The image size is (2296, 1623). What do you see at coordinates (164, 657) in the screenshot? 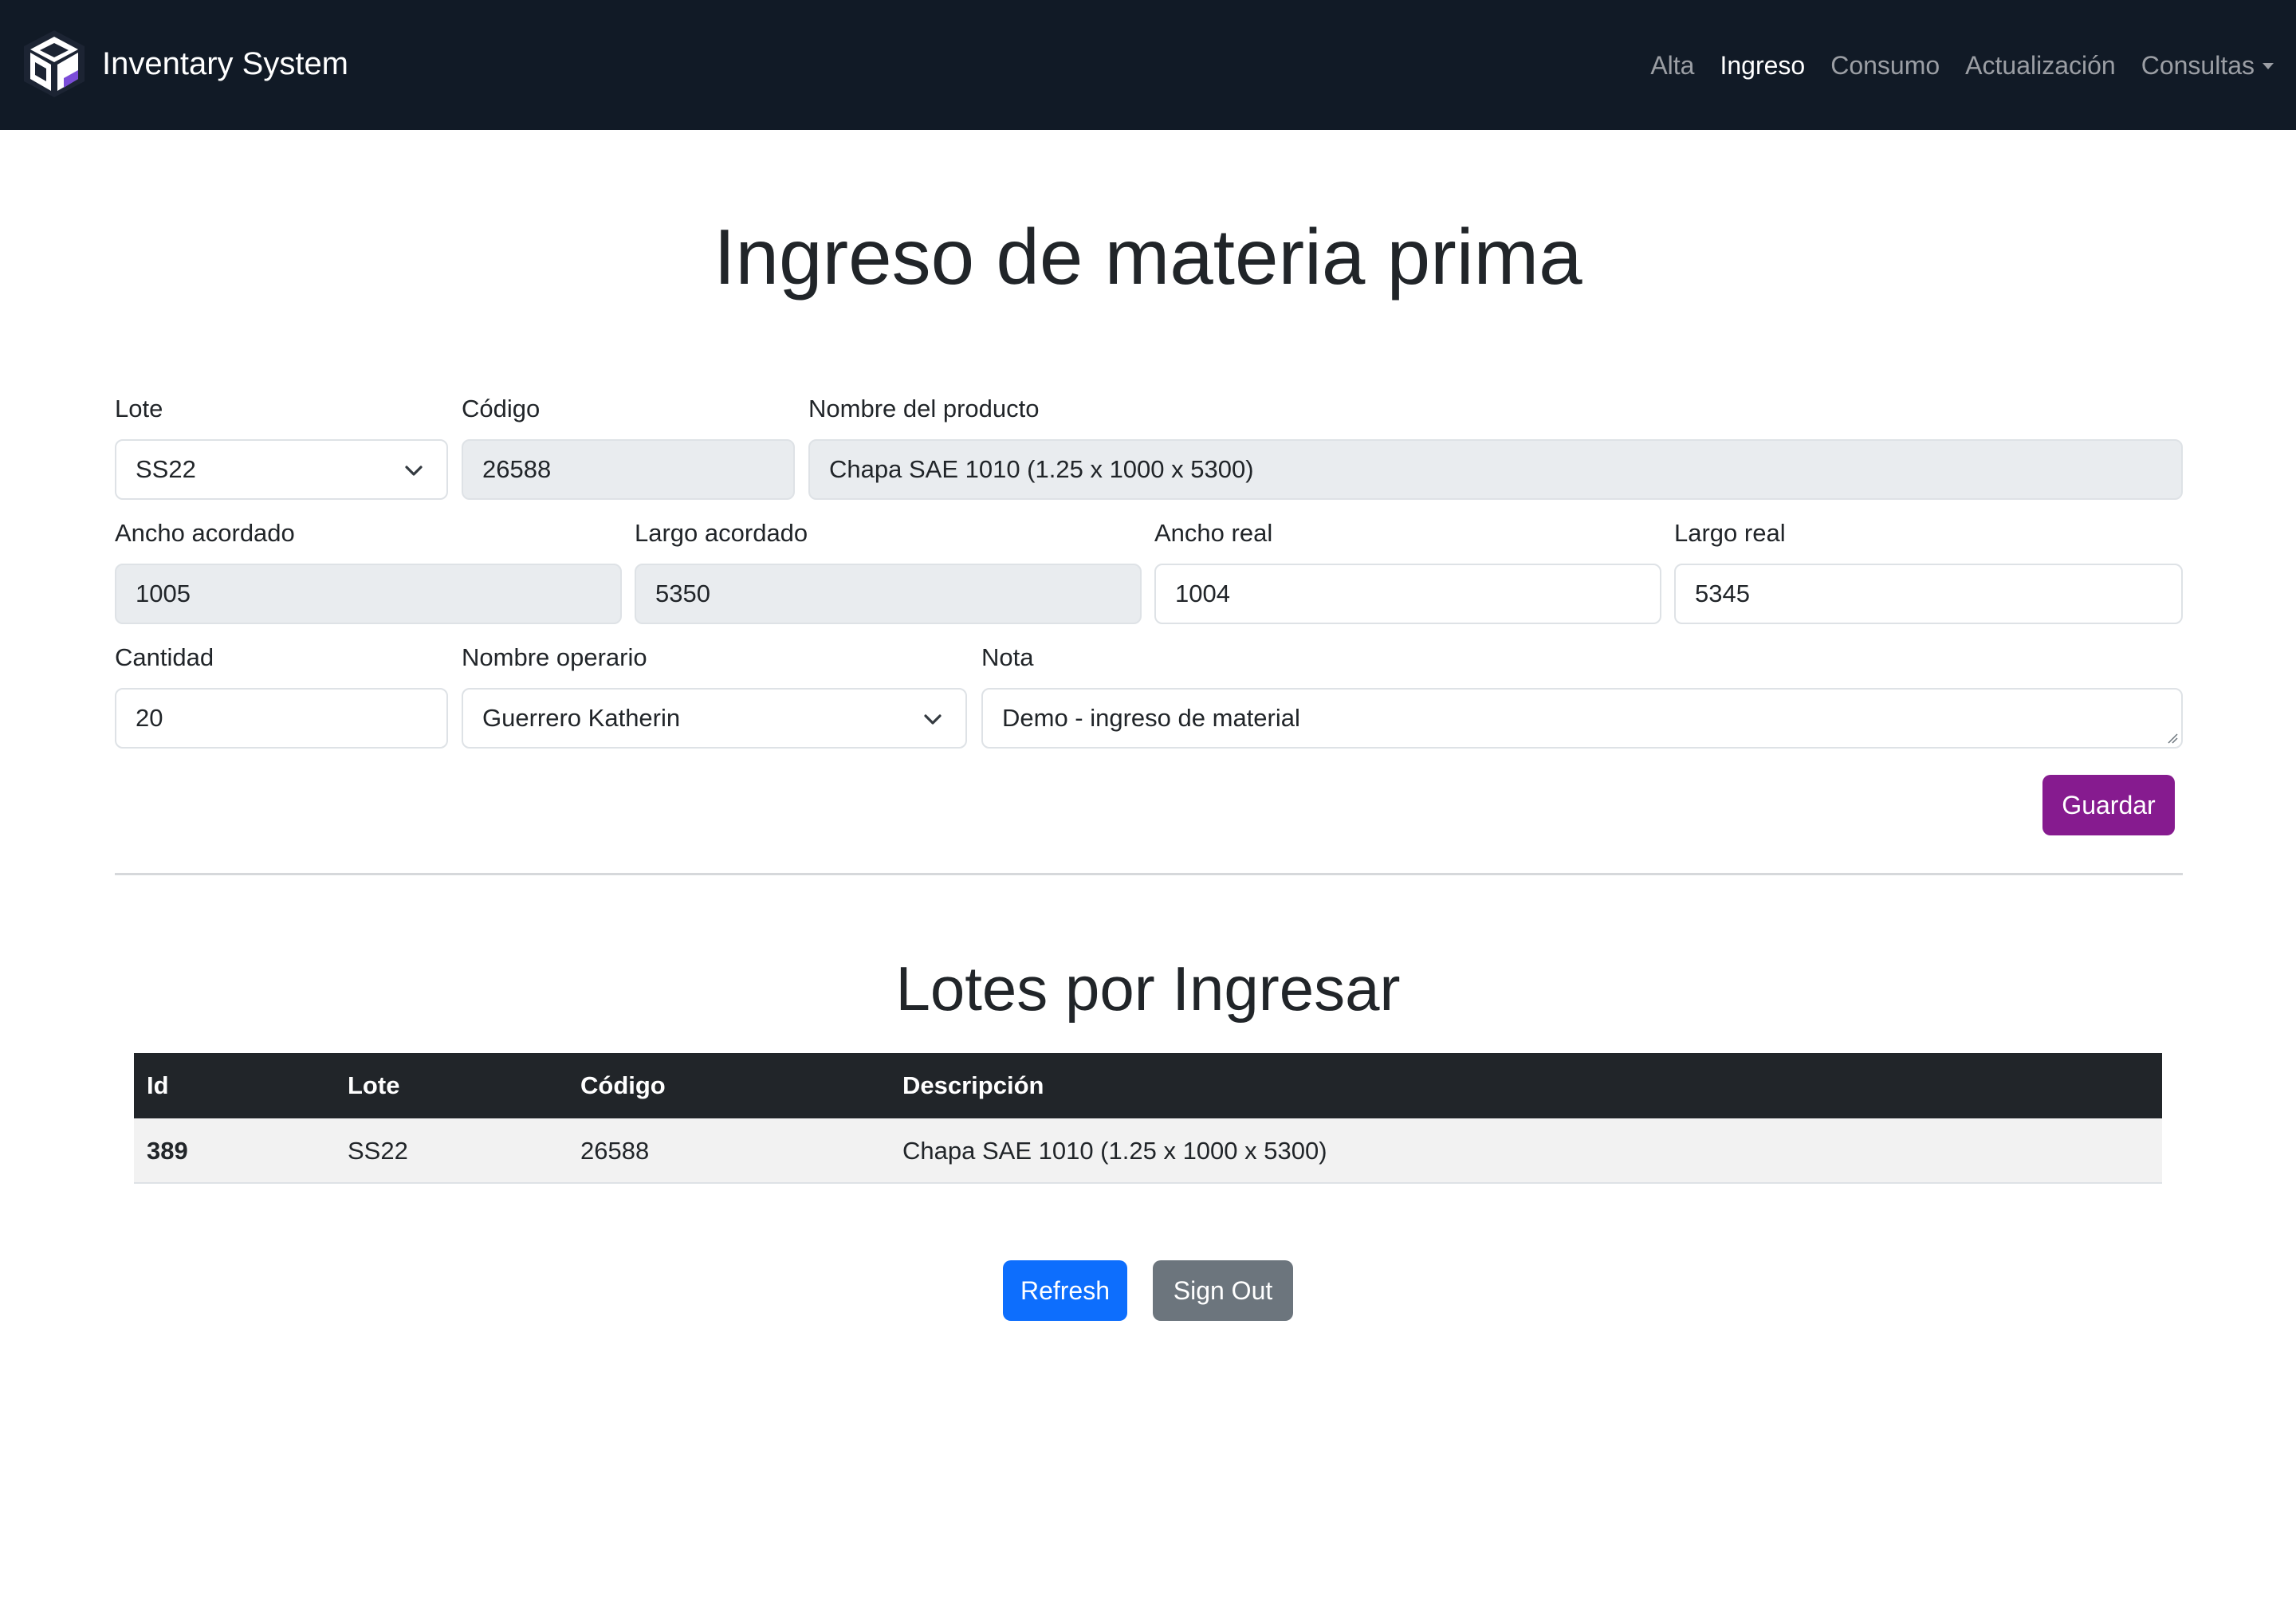
I see `cantidad-label: Cantidad` at bounding box center [164, 657].